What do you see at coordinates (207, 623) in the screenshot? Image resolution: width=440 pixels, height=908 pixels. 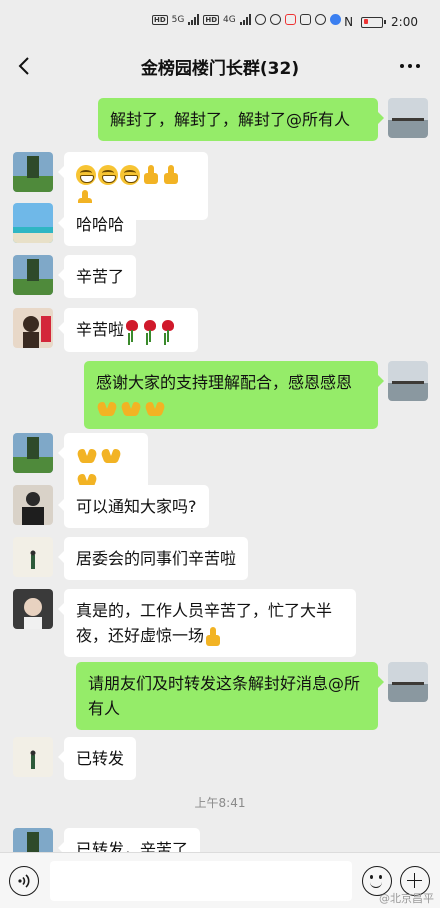 I see `message-bubble-in: 真是的，工作人员辛苦了，忙了大半夜，还好虚惊一场` at bounding box center [207, 623].